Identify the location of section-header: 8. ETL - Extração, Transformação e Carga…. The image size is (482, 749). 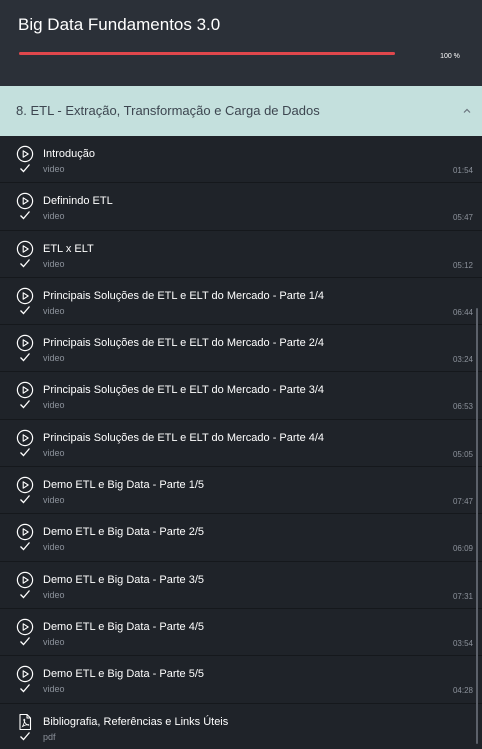
(241, 111).